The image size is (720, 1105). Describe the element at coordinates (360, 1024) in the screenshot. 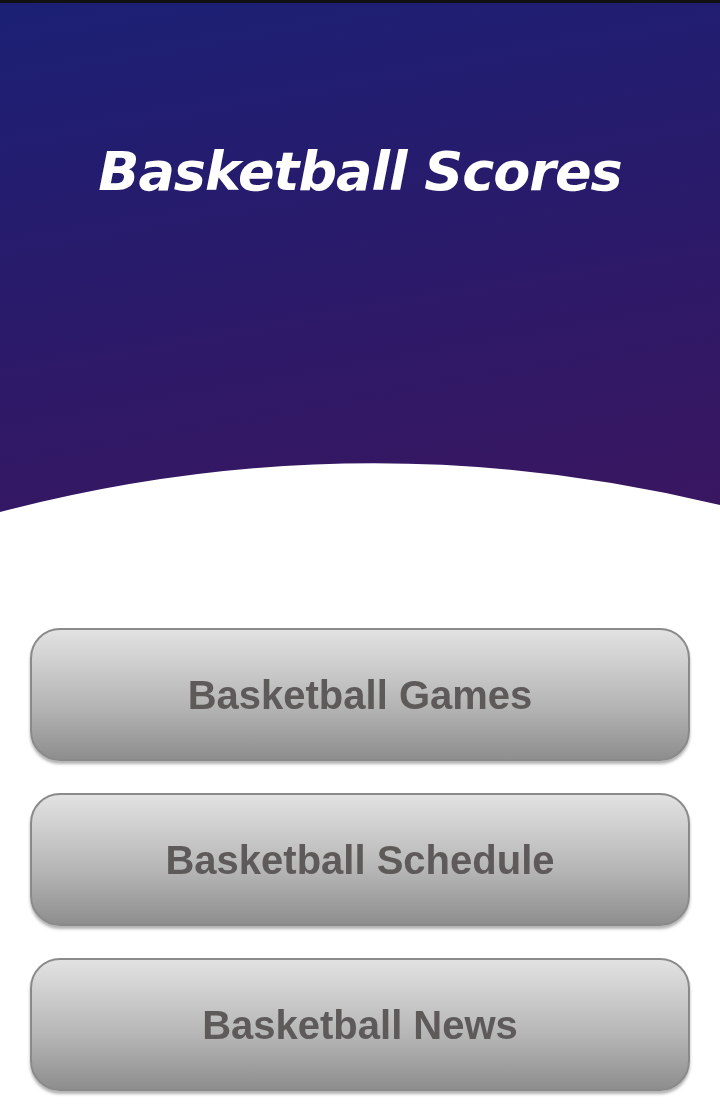

I see `menu-button: Basketball News` at that location.